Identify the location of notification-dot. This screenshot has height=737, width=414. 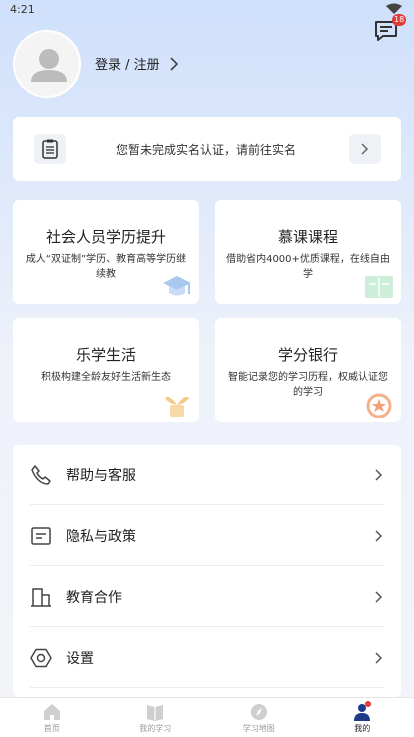
(367, 704).